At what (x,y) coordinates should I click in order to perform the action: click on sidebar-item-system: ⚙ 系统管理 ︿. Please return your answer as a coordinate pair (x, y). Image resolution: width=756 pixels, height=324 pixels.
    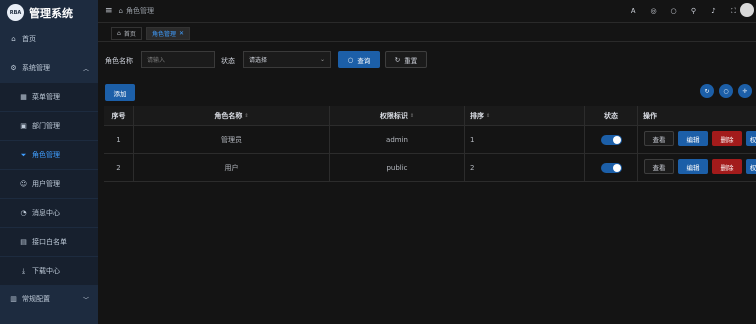
    Looking at the image, I should click on (49, 68).